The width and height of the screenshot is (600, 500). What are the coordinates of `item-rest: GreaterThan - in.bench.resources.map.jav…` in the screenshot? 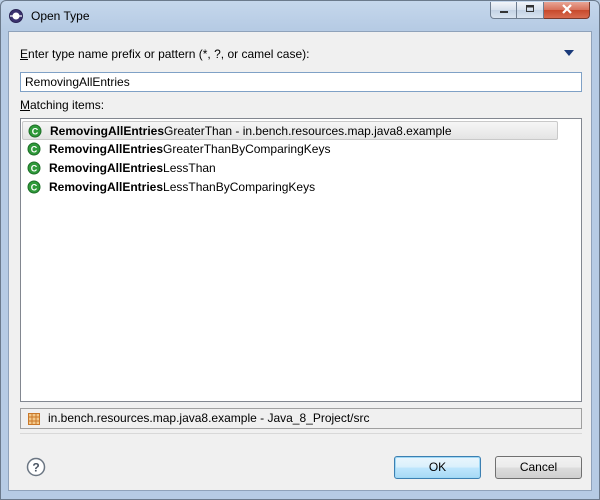 It's located at (308, 131).